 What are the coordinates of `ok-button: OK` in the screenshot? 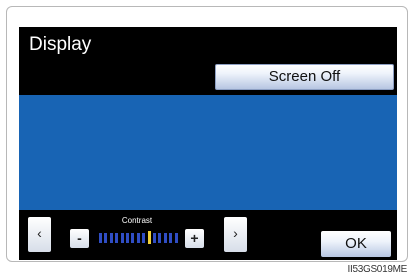 It's located at (356, 244).